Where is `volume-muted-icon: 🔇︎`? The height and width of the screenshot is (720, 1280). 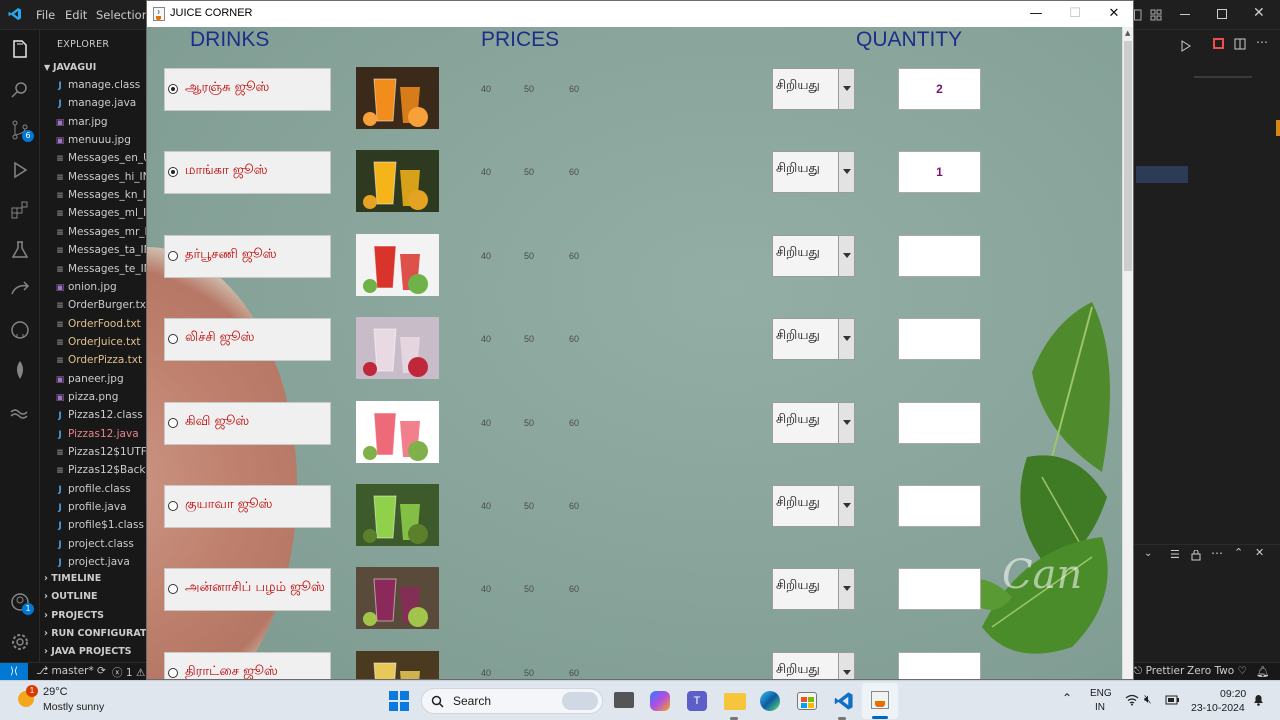
volume-muted-icon: 🔇︎ is located at coordinates (1148, 699).